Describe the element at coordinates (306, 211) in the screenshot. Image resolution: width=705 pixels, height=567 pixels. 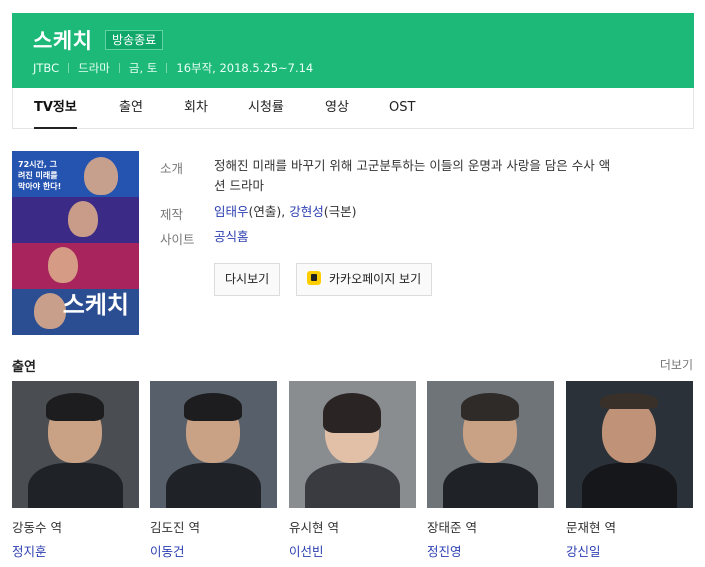
I see `writer-link: 강현성` at that location.